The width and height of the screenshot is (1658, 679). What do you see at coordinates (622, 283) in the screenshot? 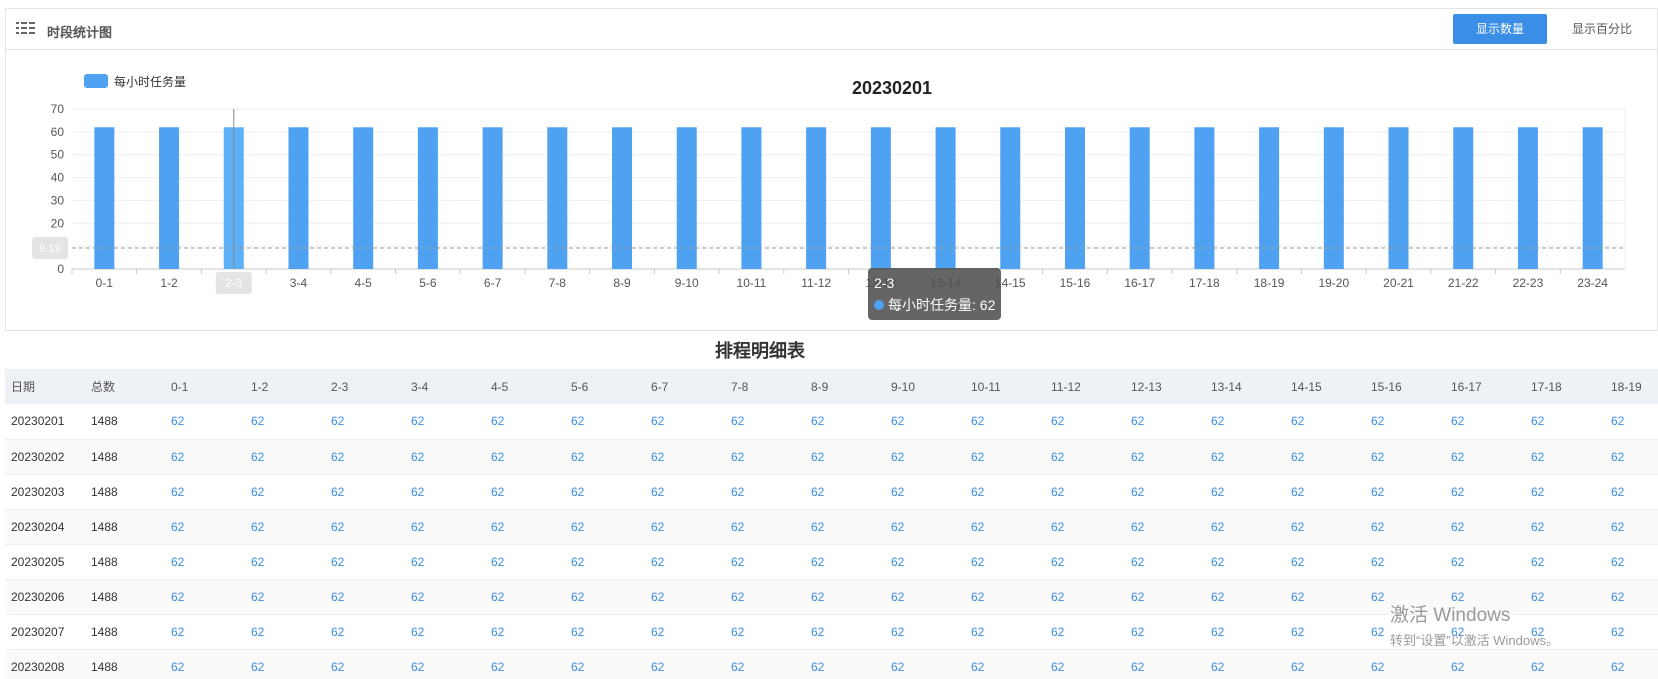
I see `x-tick-label: 8-9` at bounding box center [622, 283].